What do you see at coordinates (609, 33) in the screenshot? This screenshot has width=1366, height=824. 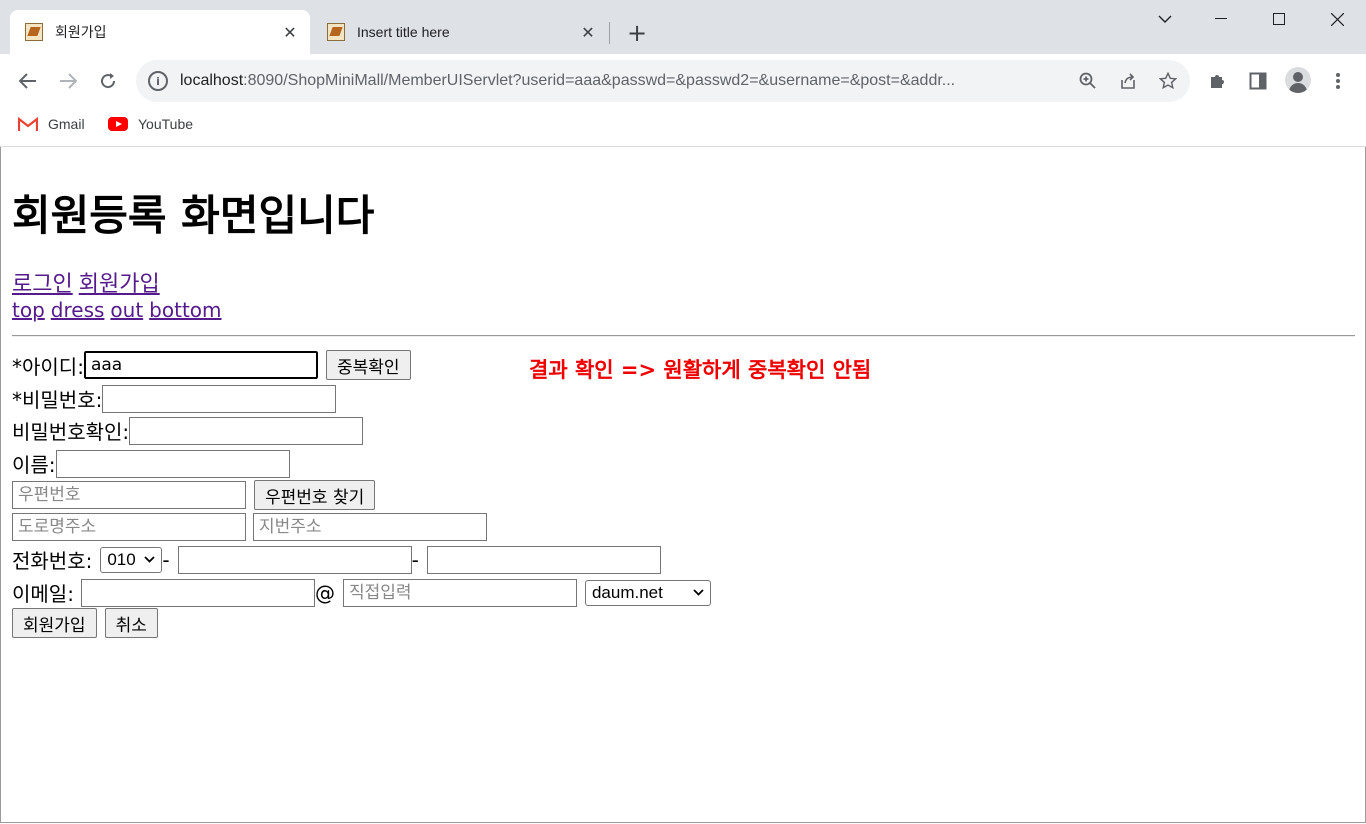 I see `tab-separator` at bounding box center [609, 33].